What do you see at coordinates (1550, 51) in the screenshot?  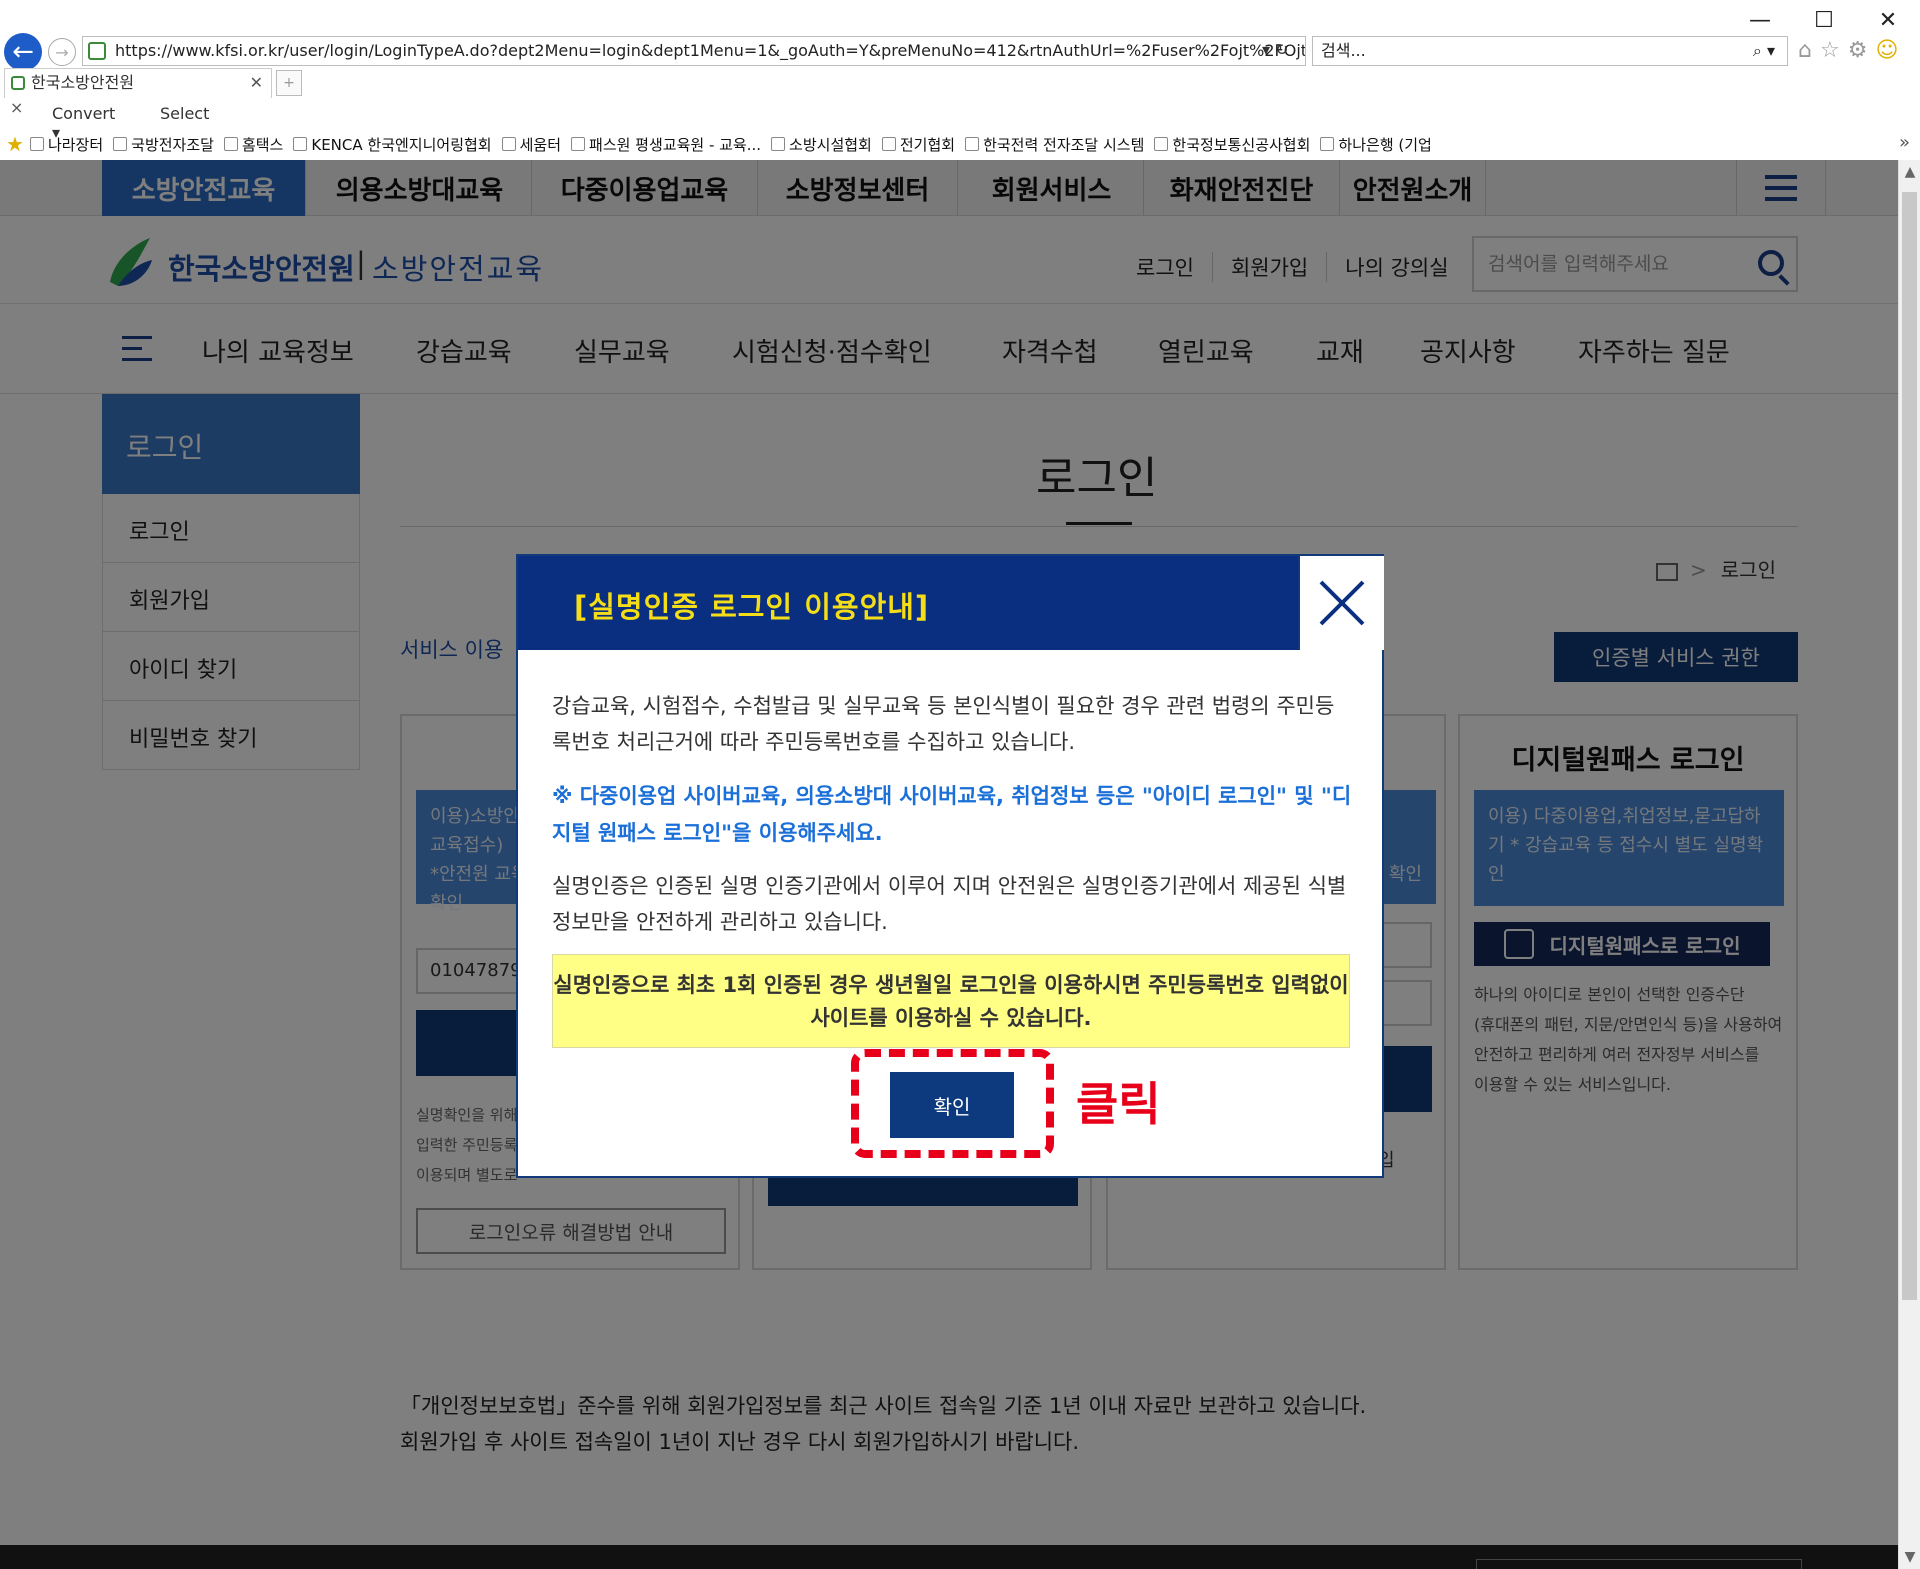 I see `browser-search-input: 검색... ⌕ ▾` at bounding box center [1550, 51].